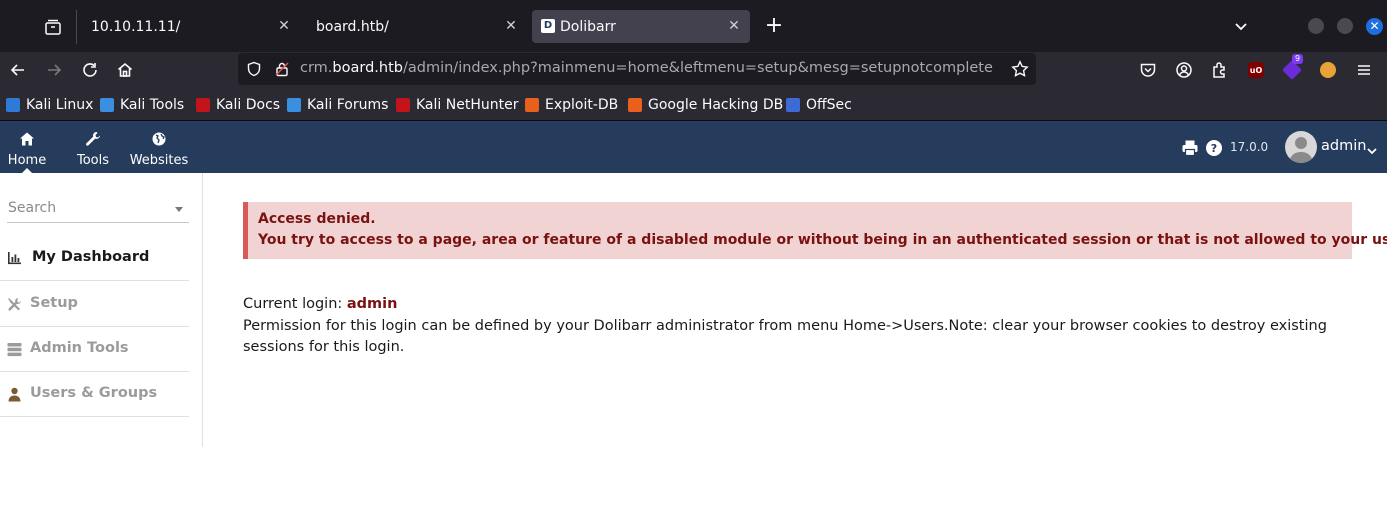  Describe the element at coordinates (18, 70) in the screenshot. I see `back-arrow-icon` at that location.